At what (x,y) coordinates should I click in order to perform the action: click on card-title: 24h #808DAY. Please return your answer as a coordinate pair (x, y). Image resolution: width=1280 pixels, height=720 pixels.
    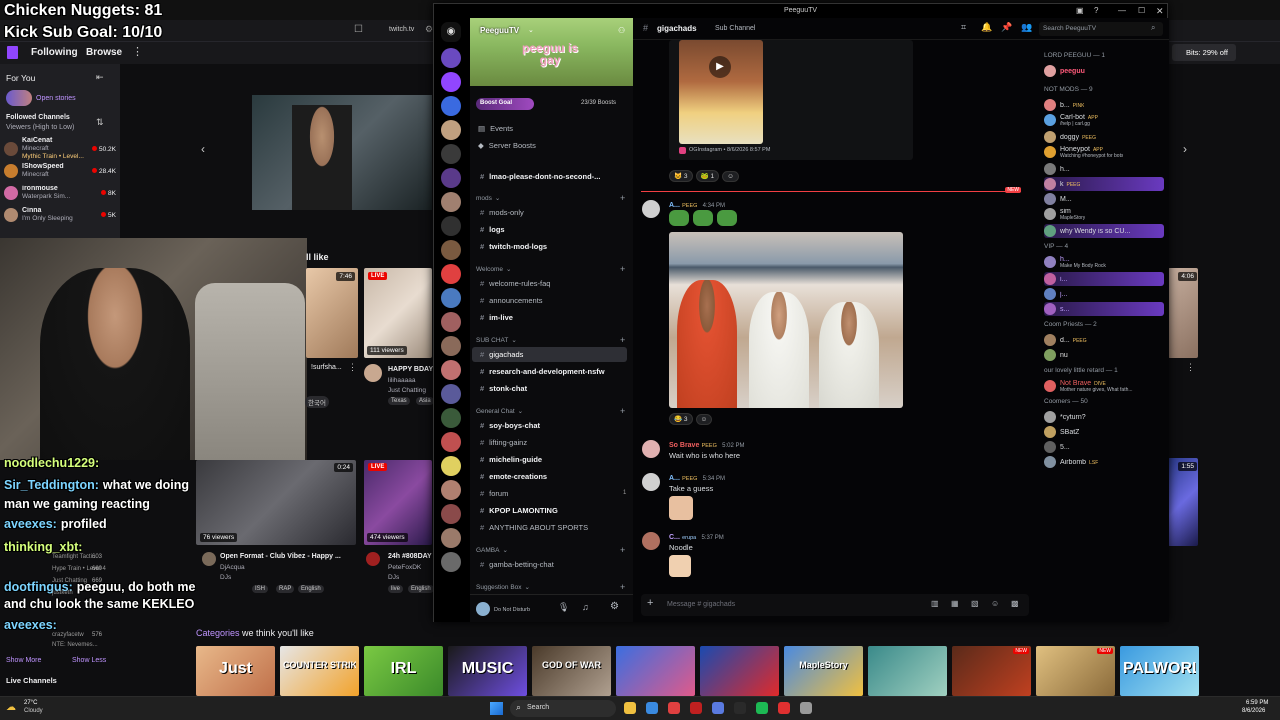
    Looking at the image, I should click on (410, 556).